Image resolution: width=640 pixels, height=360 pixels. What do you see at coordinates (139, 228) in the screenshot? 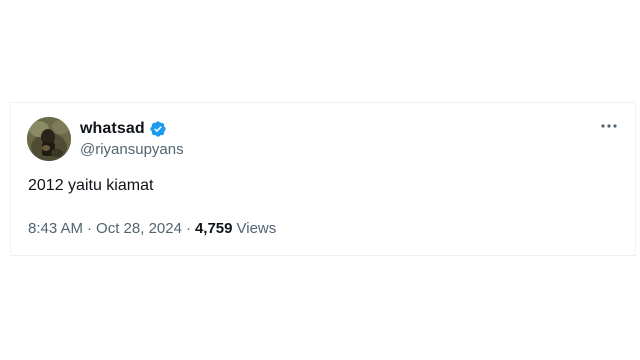
I see `tweet-date: Oct 28, 2024` at bounding box center [139, 228].